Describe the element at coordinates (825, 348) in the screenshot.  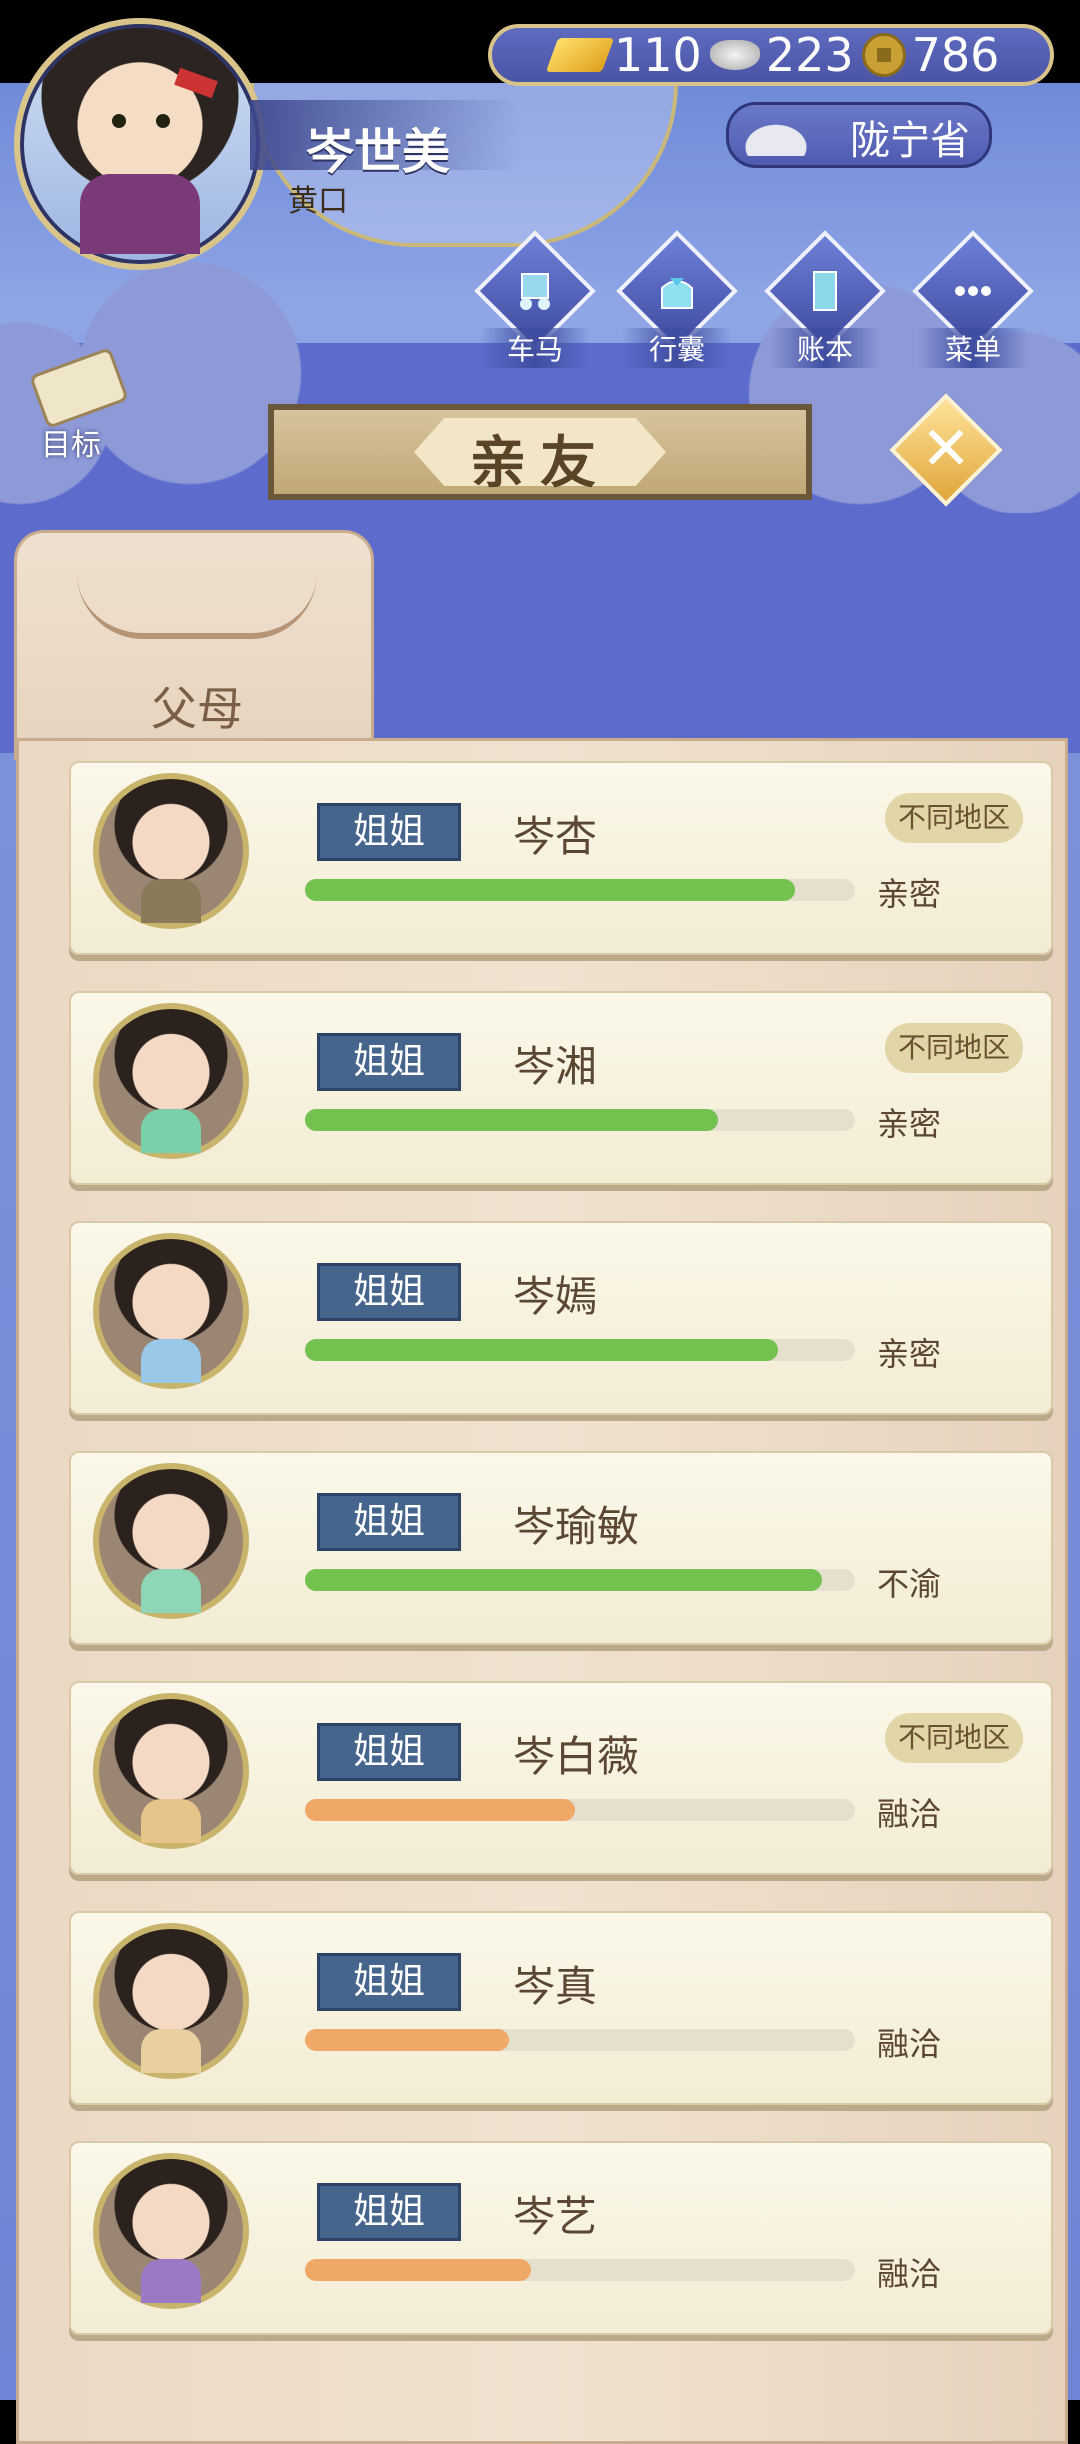
I see `nav-ledger-label: 账本` at that location.